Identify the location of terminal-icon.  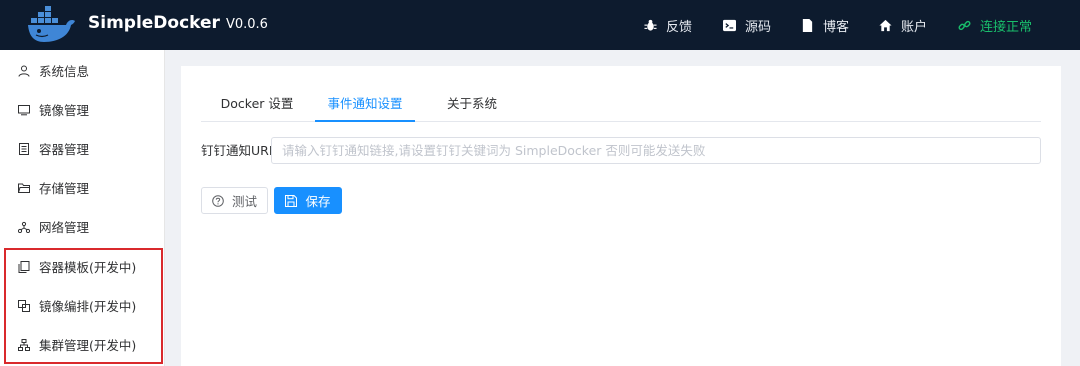
(729, 25).